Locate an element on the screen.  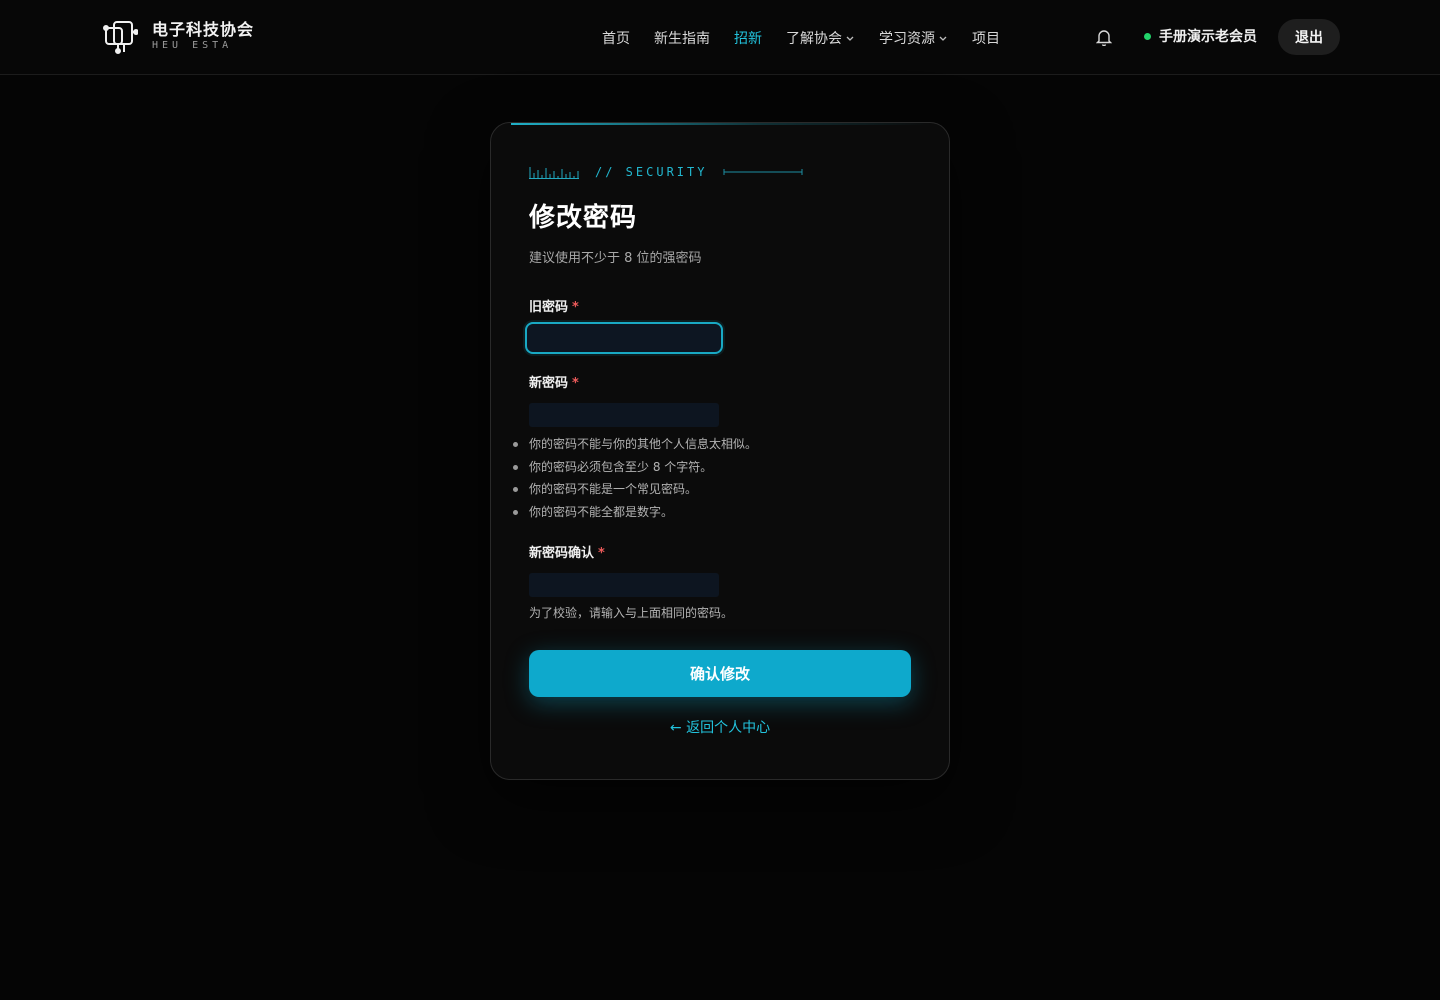
nav-item-home: 首页 is located at coordinates (616, 38).